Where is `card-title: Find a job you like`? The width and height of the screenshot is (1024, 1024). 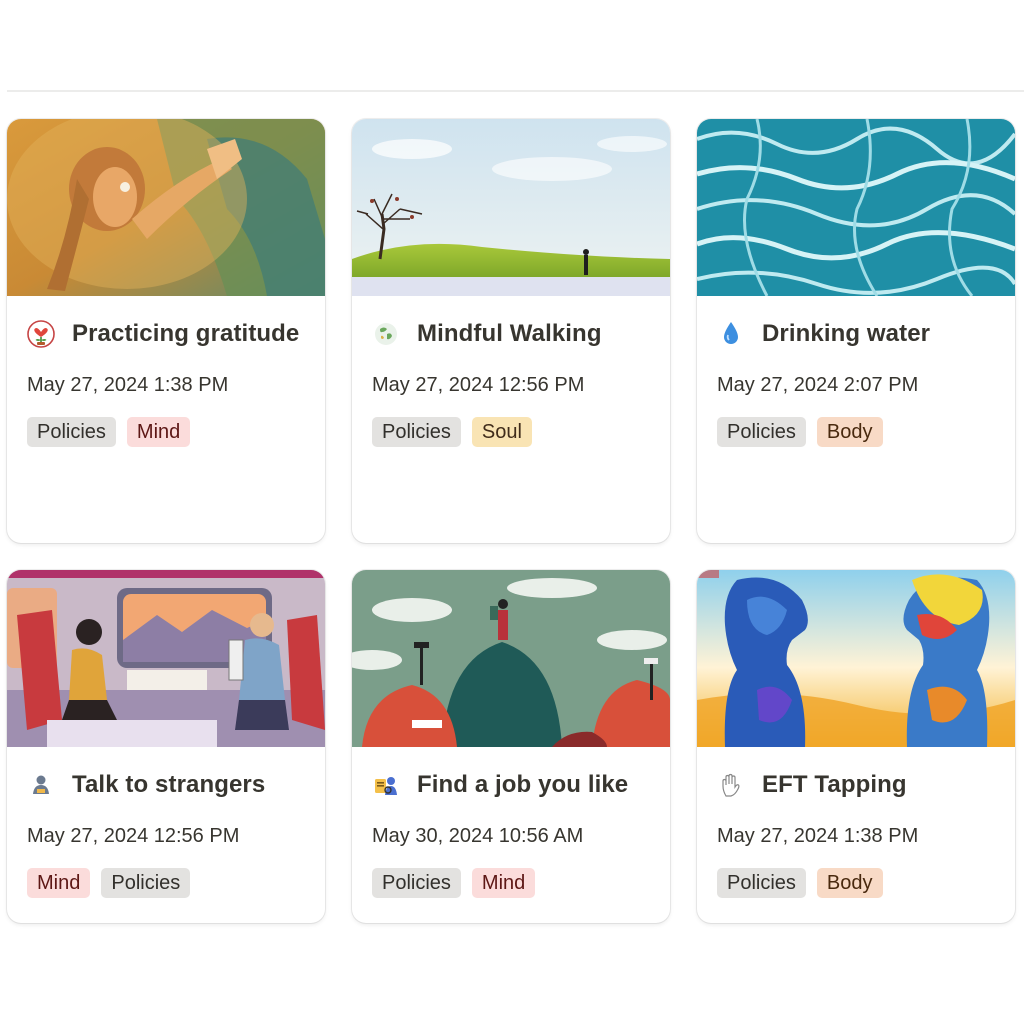
card-title: Find a job you like is located at coordinates (523, 784).